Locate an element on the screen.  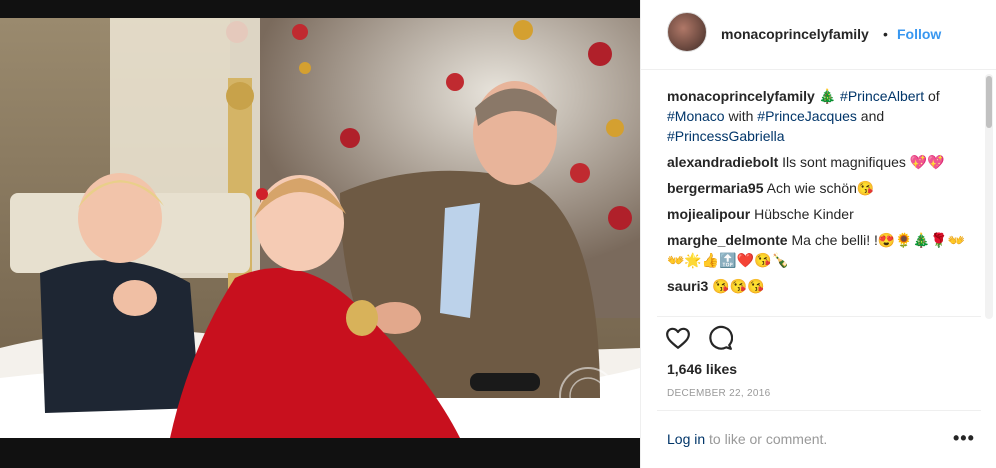
comment-username: sauri3 is located at coordinates (687, 286).